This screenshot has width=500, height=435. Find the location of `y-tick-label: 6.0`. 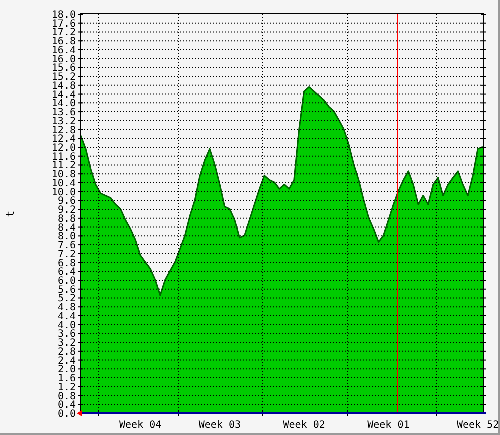

y-tick-label: 6.0 is located at coordinates (67, 281).